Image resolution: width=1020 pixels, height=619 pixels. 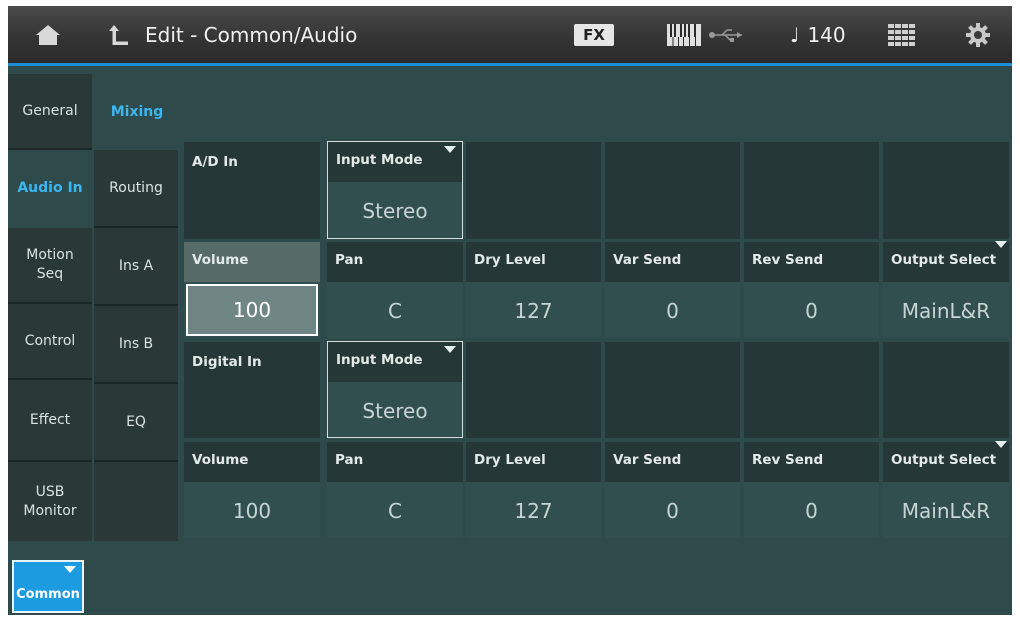 I want to click on tempo-display: ♩ 140, so click(x=818, y=35).